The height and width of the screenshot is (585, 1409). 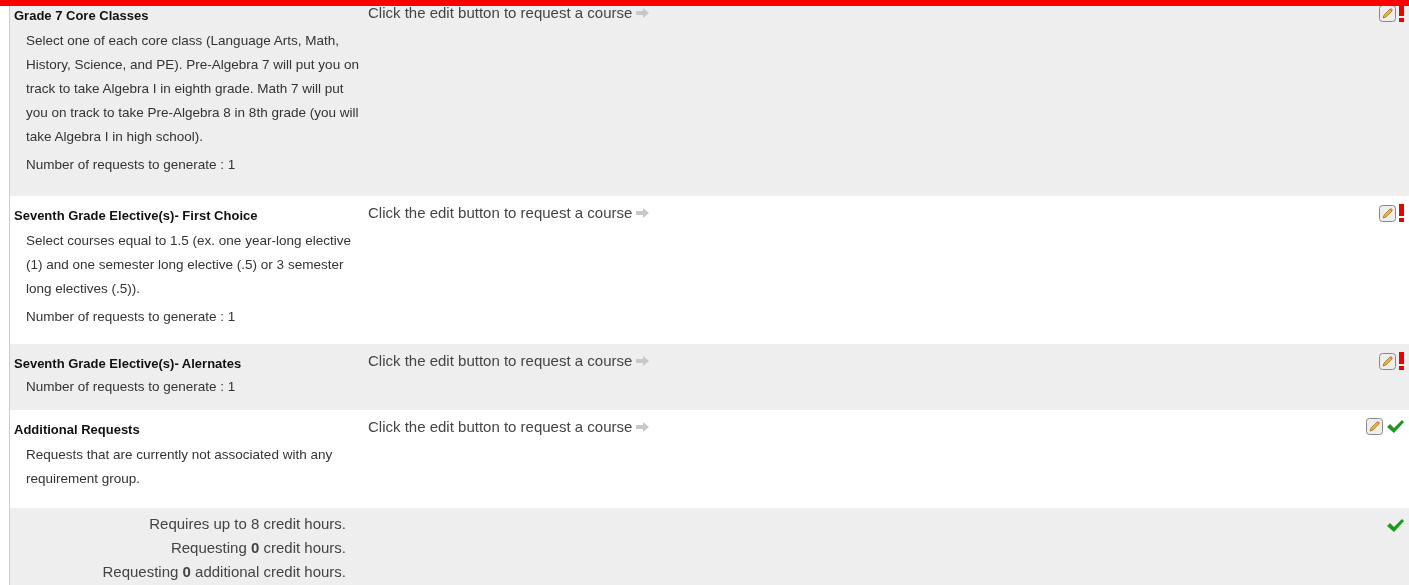 What do you see at coordinates (77, 429) in the screenshot?
I see `group-title: Additional Requests` at bounding box center [77, 429].